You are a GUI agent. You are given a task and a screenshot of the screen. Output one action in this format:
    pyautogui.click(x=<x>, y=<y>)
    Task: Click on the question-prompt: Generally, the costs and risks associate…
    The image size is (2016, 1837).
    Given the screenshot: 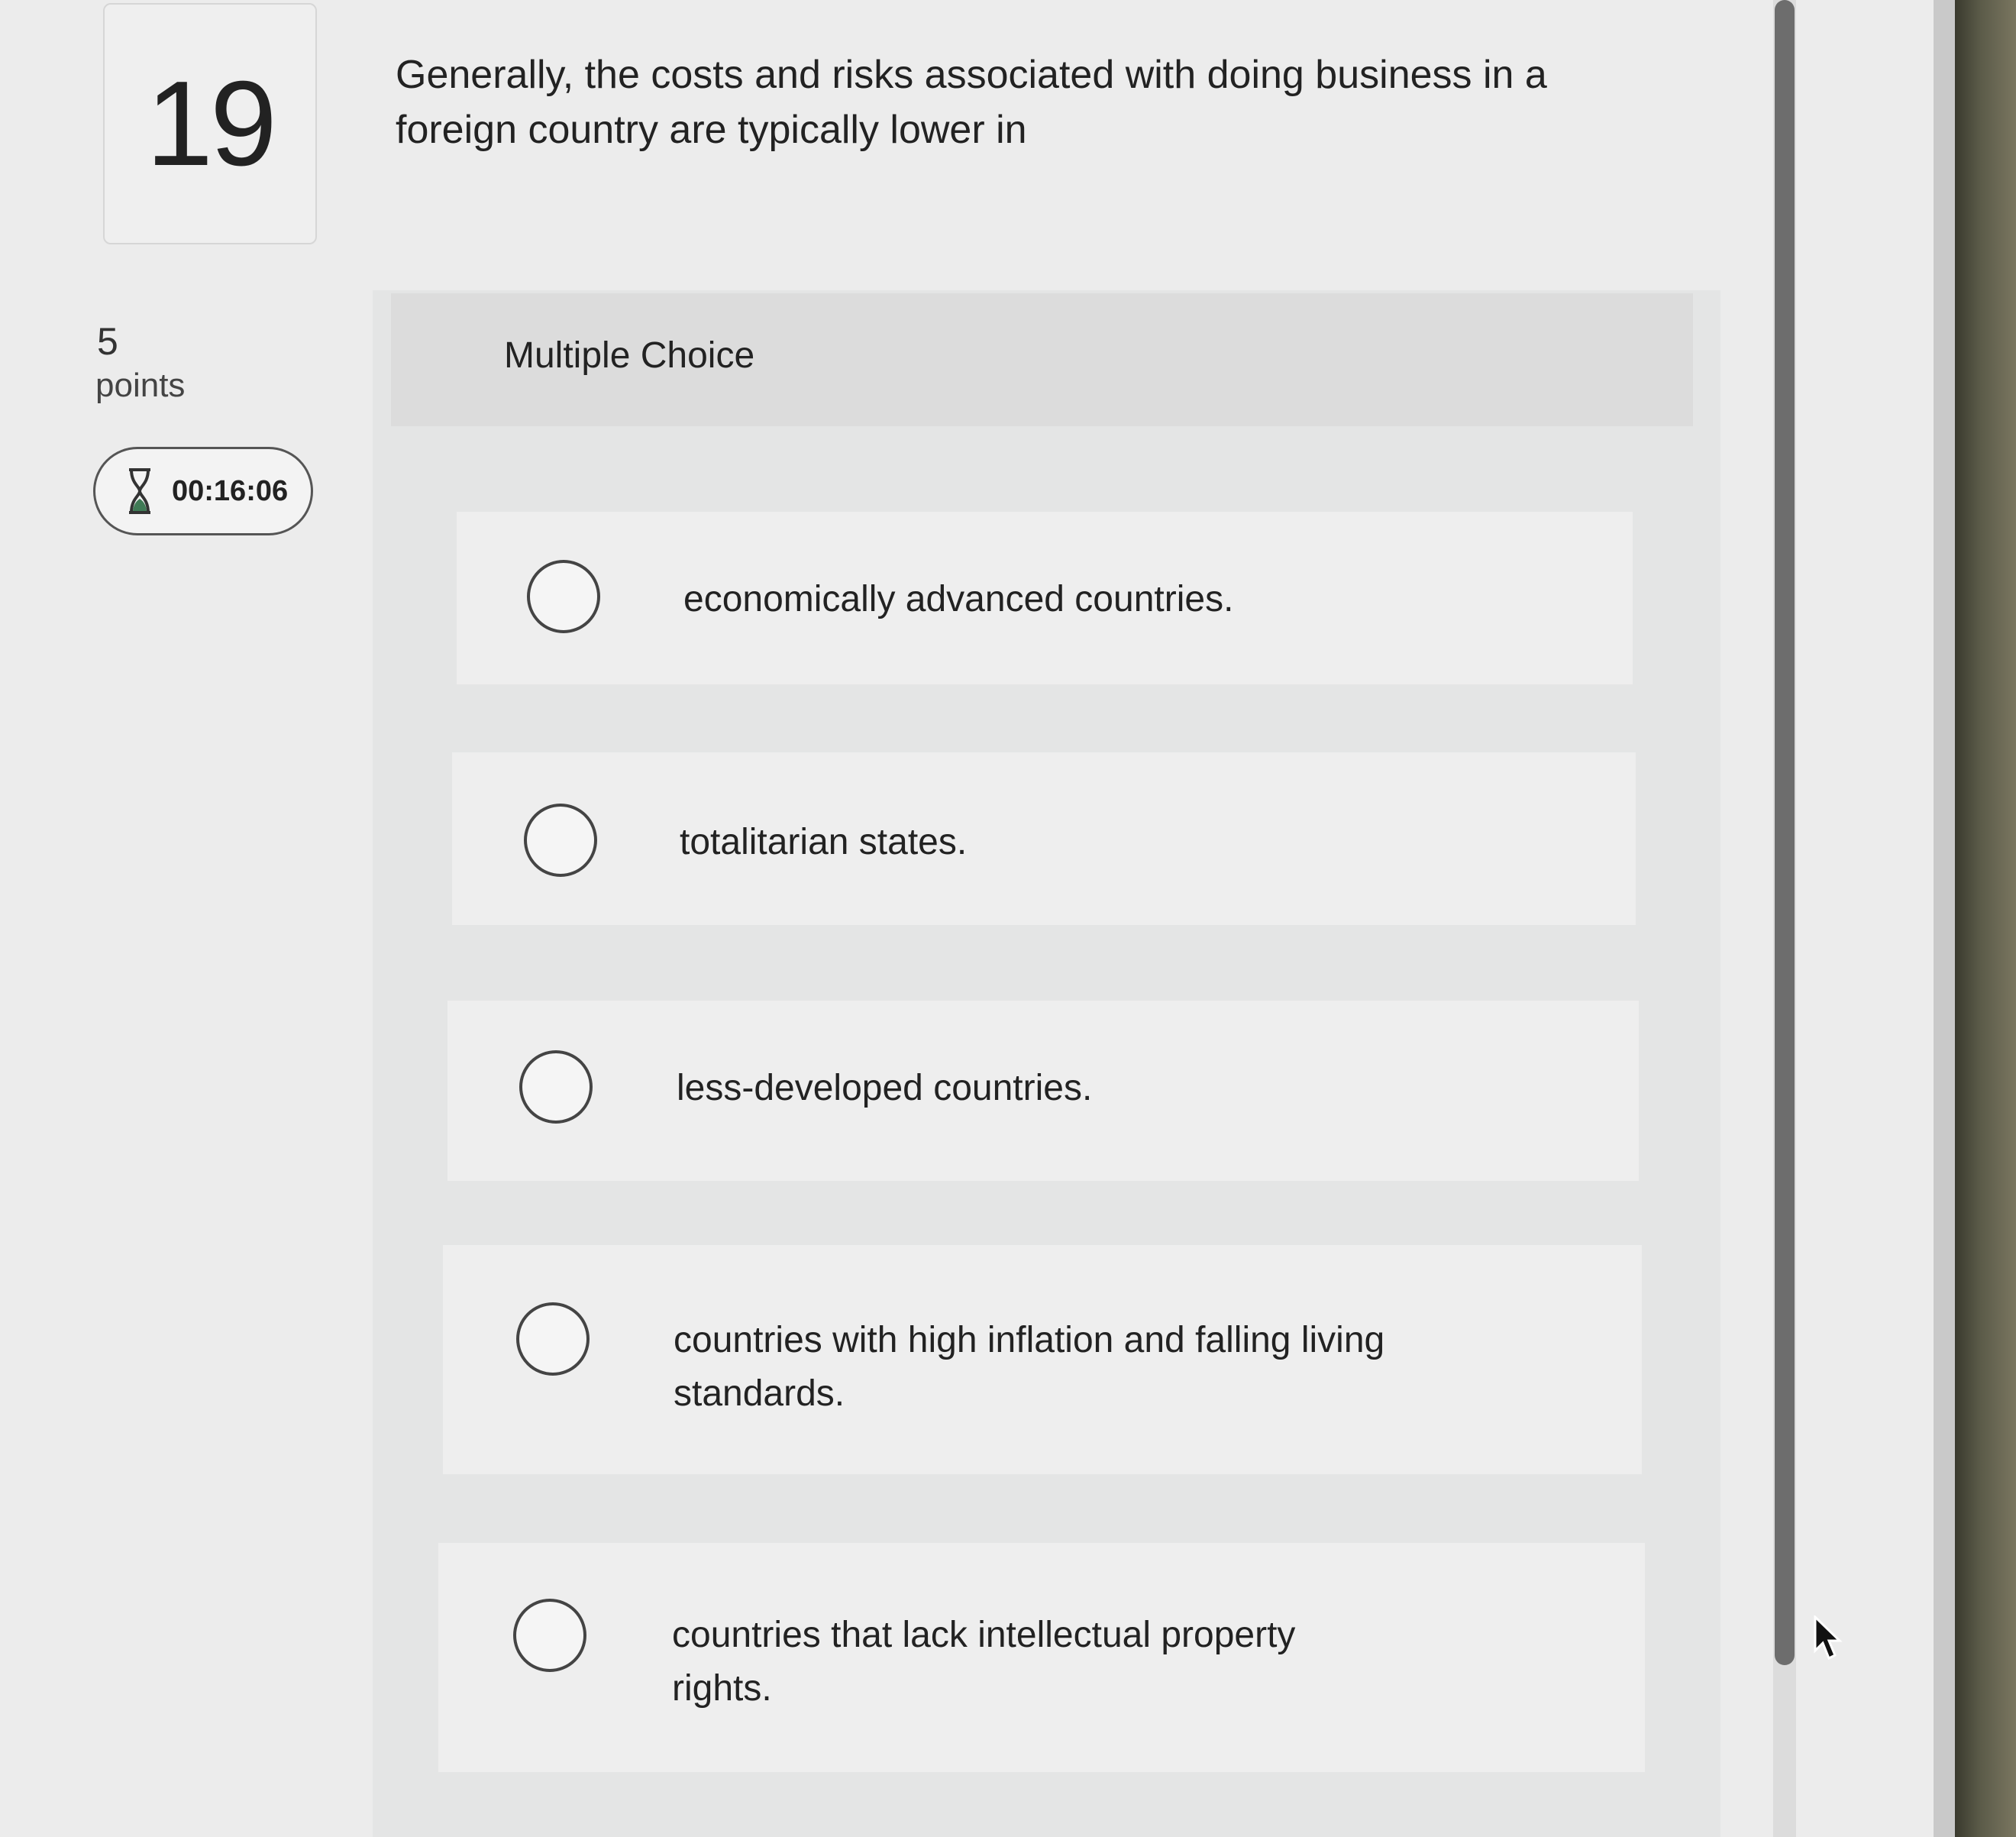 What is the action you would take?
    pyautogui.click(x=971, y=103)
    